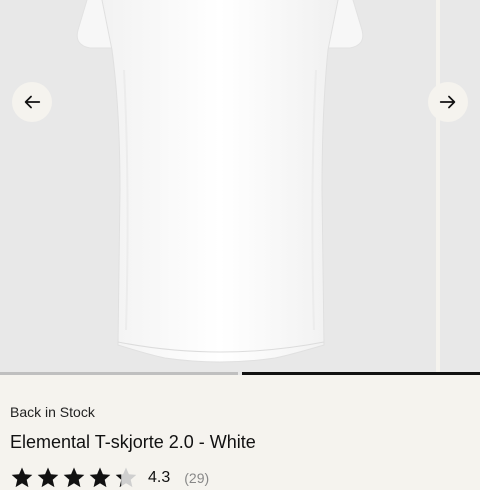  I want to click on gallery-prev-button, so click(32, 102).